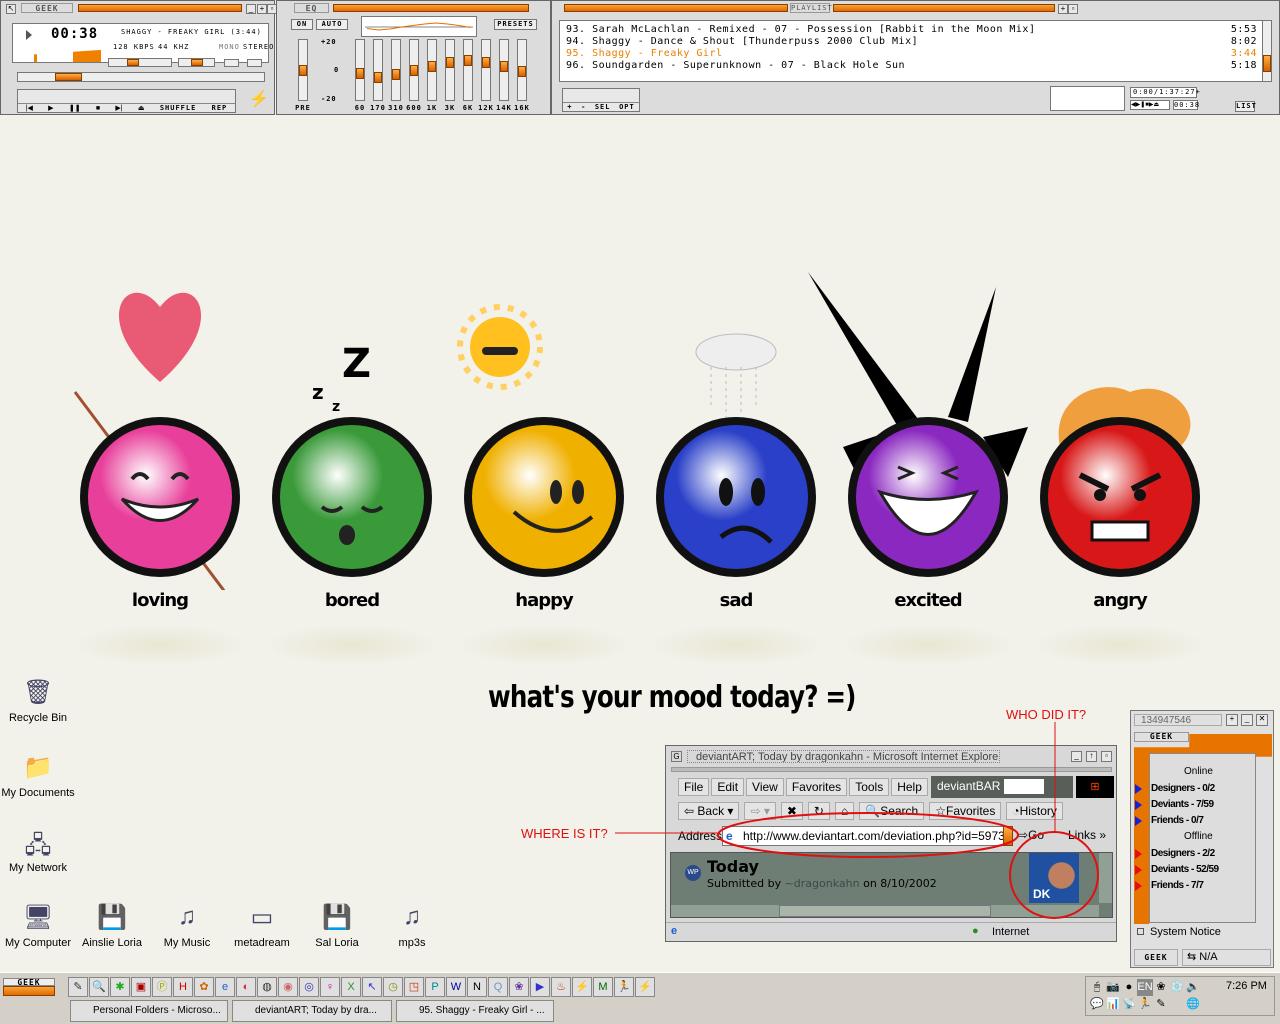  What do you see at coordinates (204, 987) in the screenshot?
I see `quick-launch-icon-6: ✿` at bounding box center [204, 987].